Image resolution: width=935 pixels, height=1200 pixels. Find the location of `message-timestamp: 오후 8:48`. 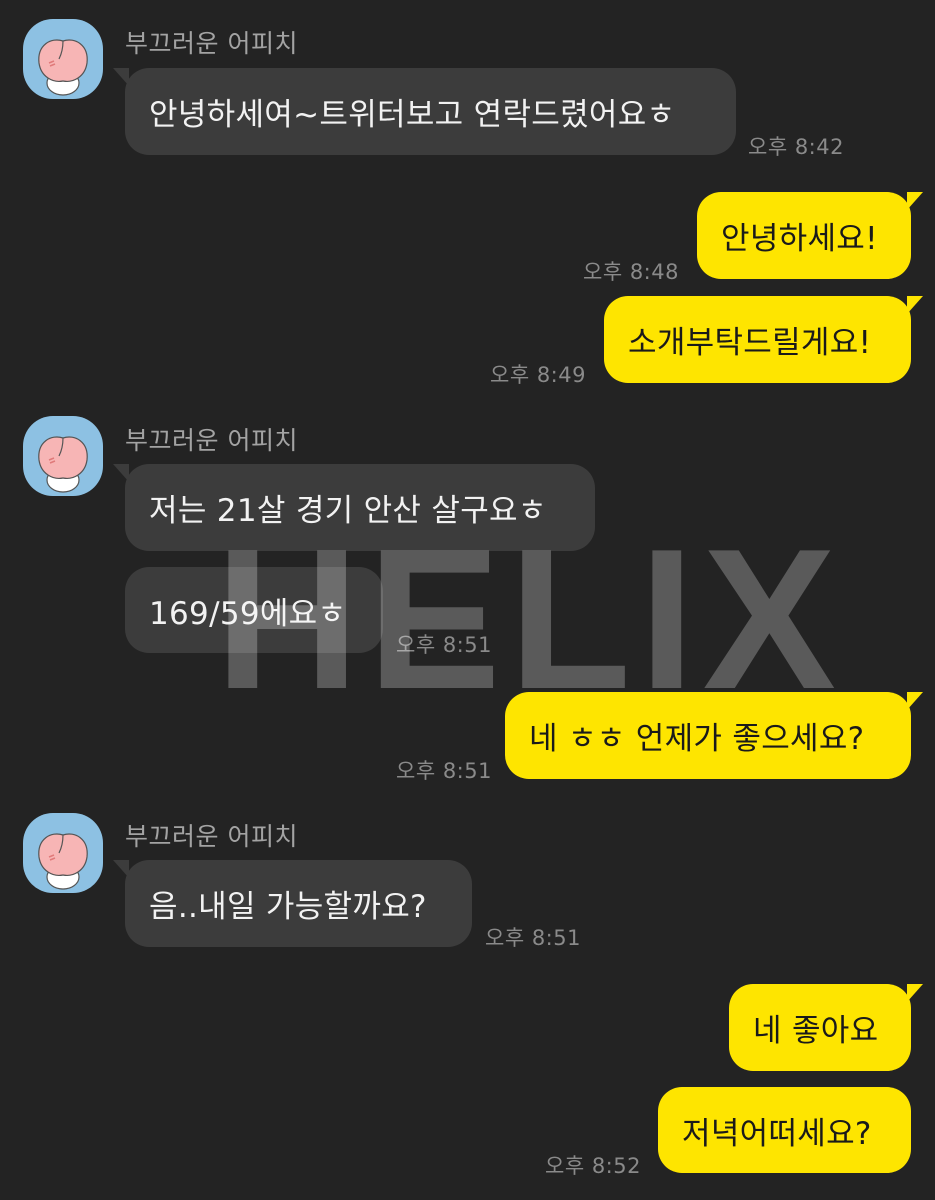

message-timestamp: 오후 8:48 is located at coordinates (631, 272).